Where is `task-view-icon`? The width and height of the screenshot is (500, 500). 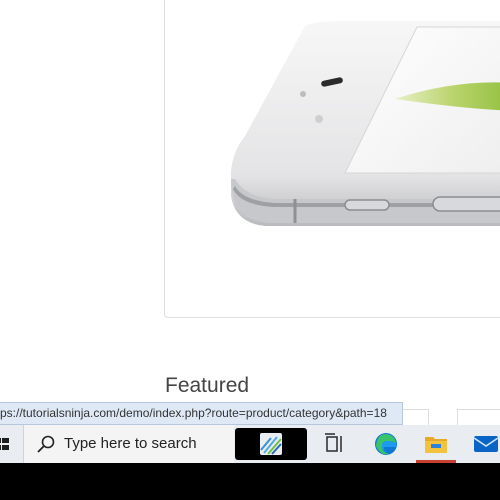
task-view-icon is located at coordinates (333, 442).